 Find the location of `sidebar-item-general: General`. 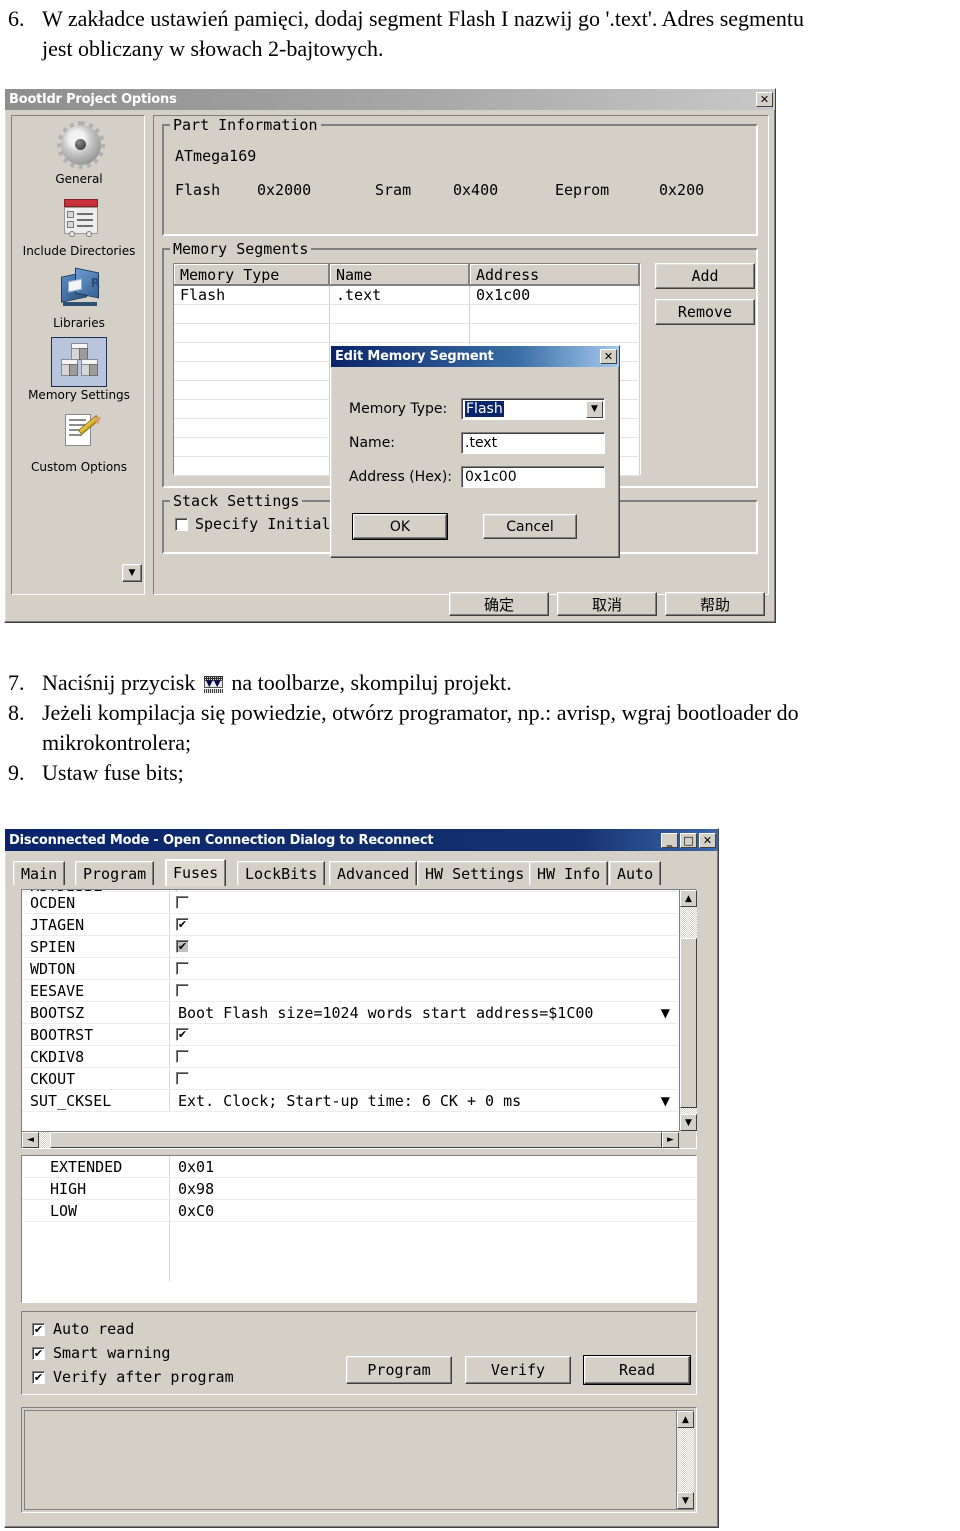

sidebar-item-general: General is located at coordinates (79, 154).